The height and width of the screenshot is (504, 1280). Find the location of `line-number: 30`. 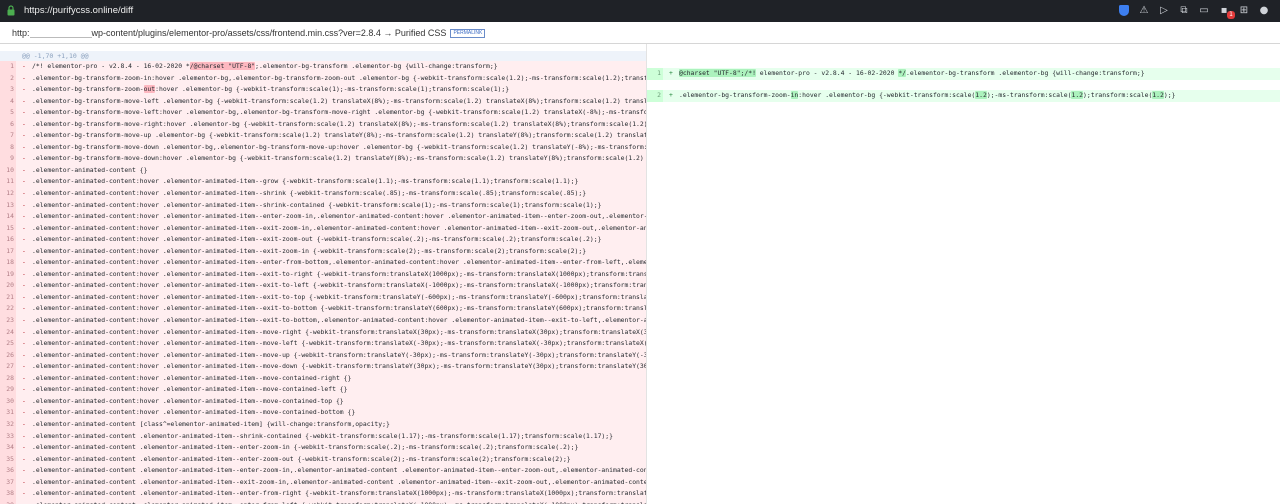

line-number: 30 is located at coordinates (10, 400).